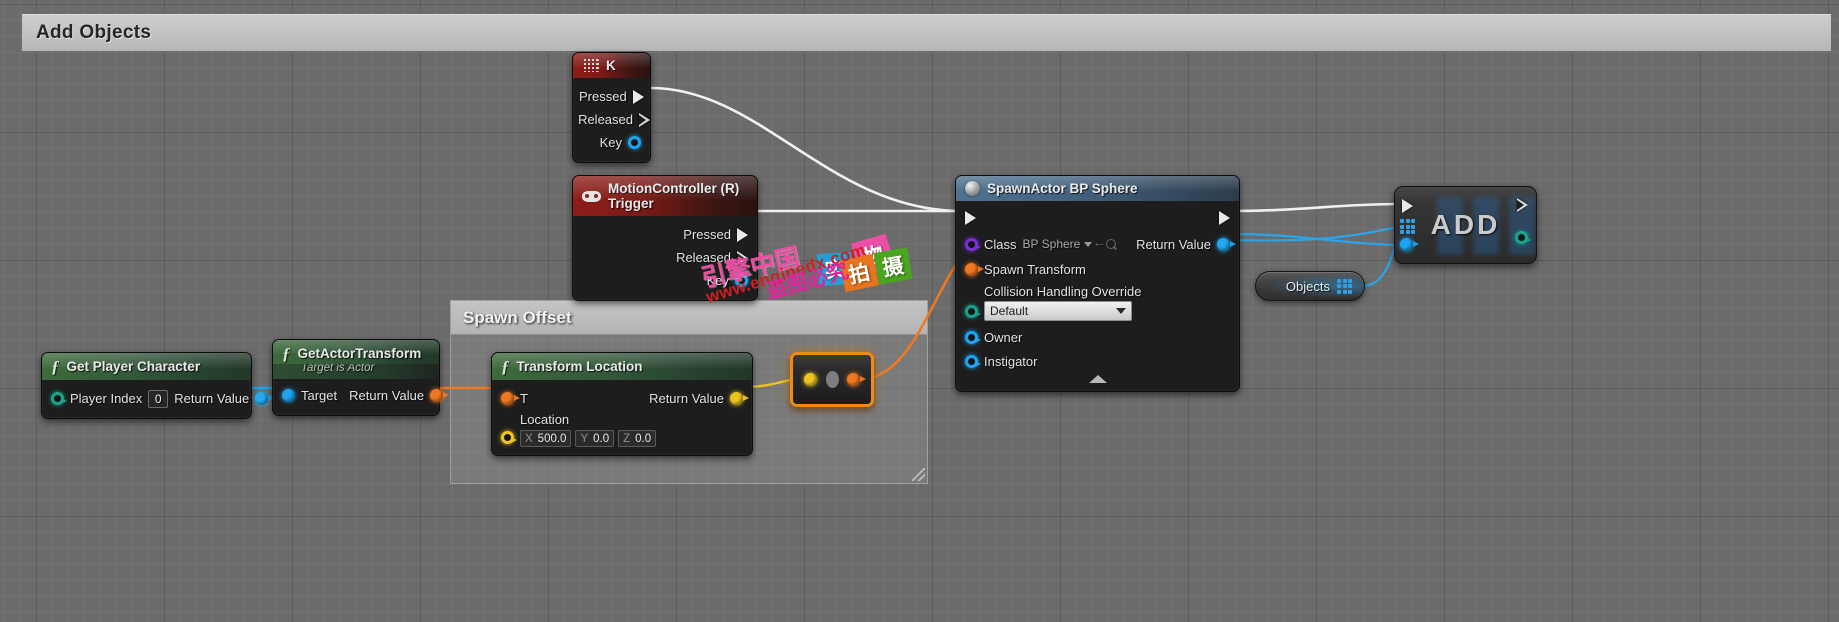  I want to click on pin-label-target: Target, so click(319, 395).